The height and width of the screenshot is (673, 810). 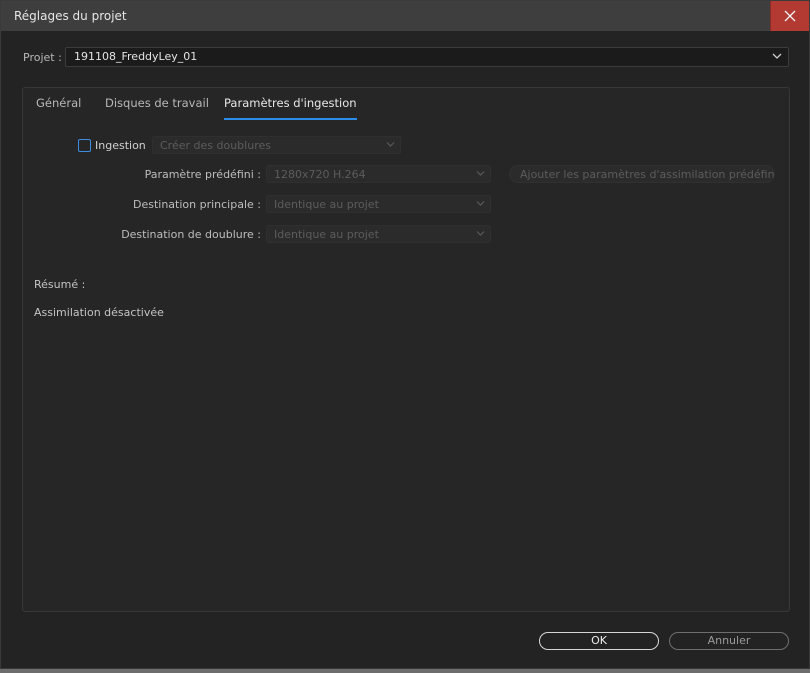 What do you see at coordinates (276, 145) in the screenshot?
I see `ingest-mode-select: Créer des doublures` at bounding box center [276, 145].